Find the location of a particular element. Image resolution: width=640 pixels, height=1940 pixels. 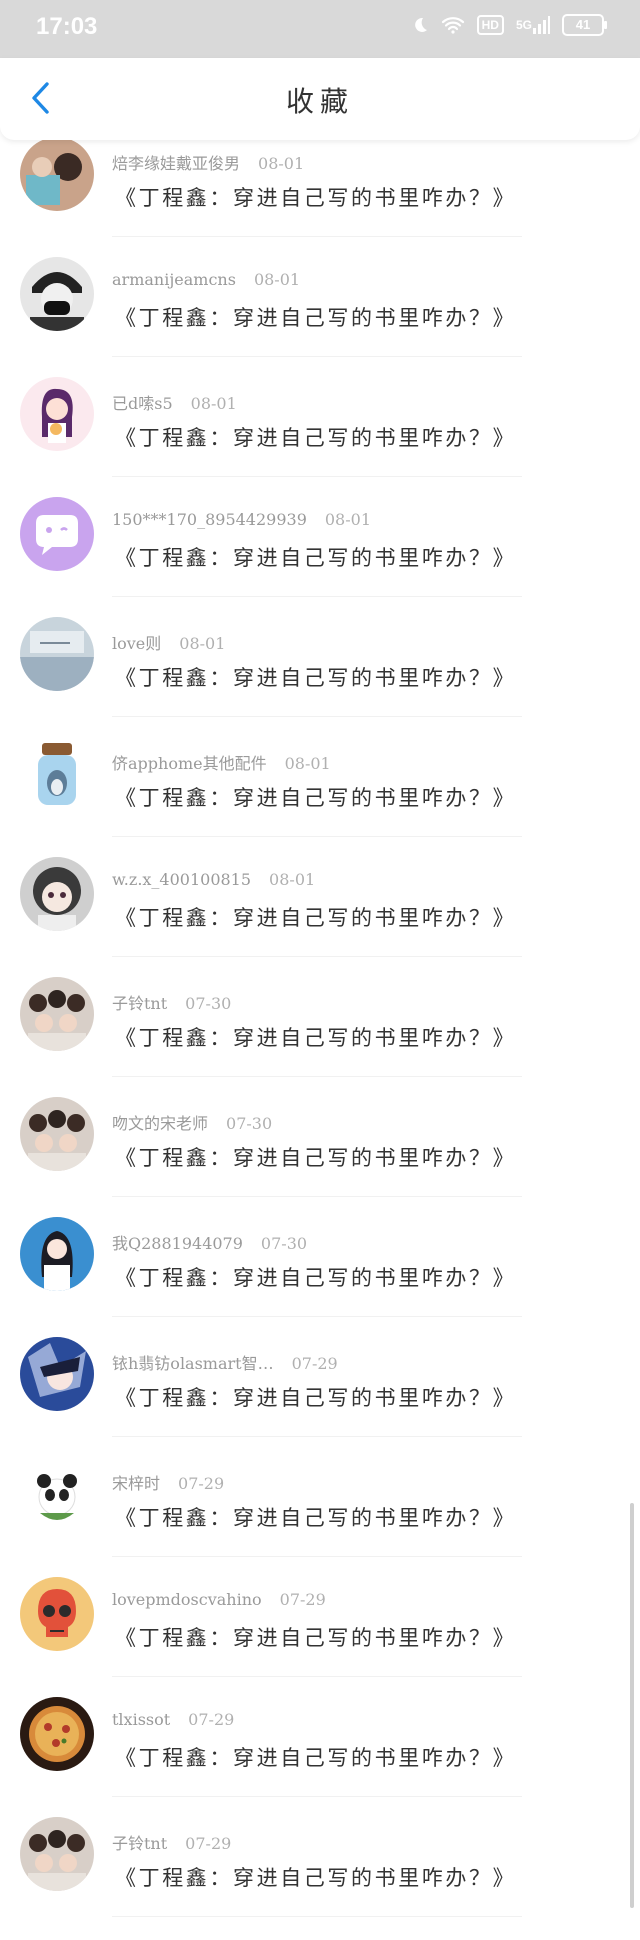

item-meta: armanijeamcns 08-01 is located at coordinates (206, 279).